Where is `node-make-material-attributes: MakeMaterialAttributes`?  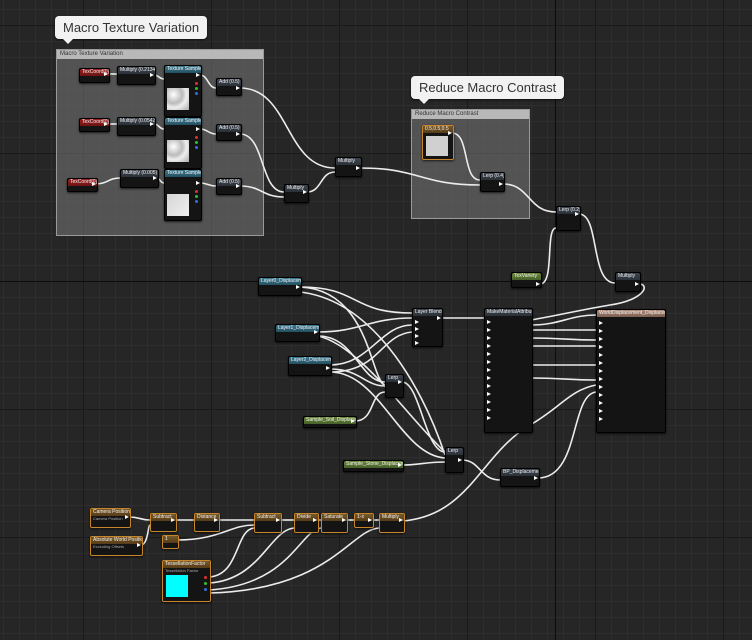 node-make-material-attributes: MakeMaterialAttributes is located at coordinates (508, 370).